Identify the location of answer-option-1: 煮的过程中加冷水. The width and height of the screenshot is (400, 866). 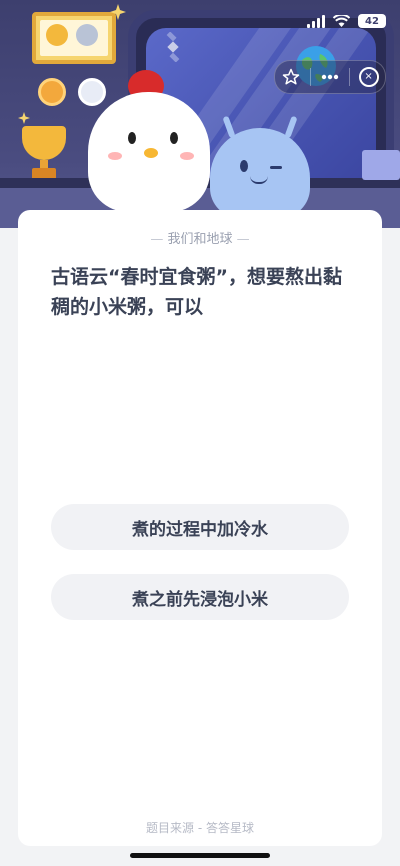
(200, 527).